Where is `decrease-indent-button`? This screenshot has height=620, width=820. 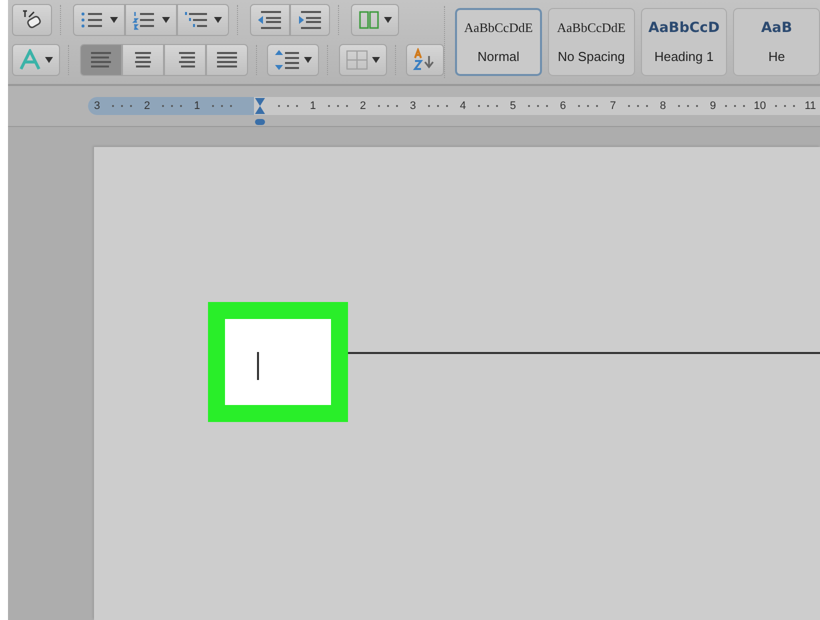
decrease-indent-button is located at coordinates (270, 20).